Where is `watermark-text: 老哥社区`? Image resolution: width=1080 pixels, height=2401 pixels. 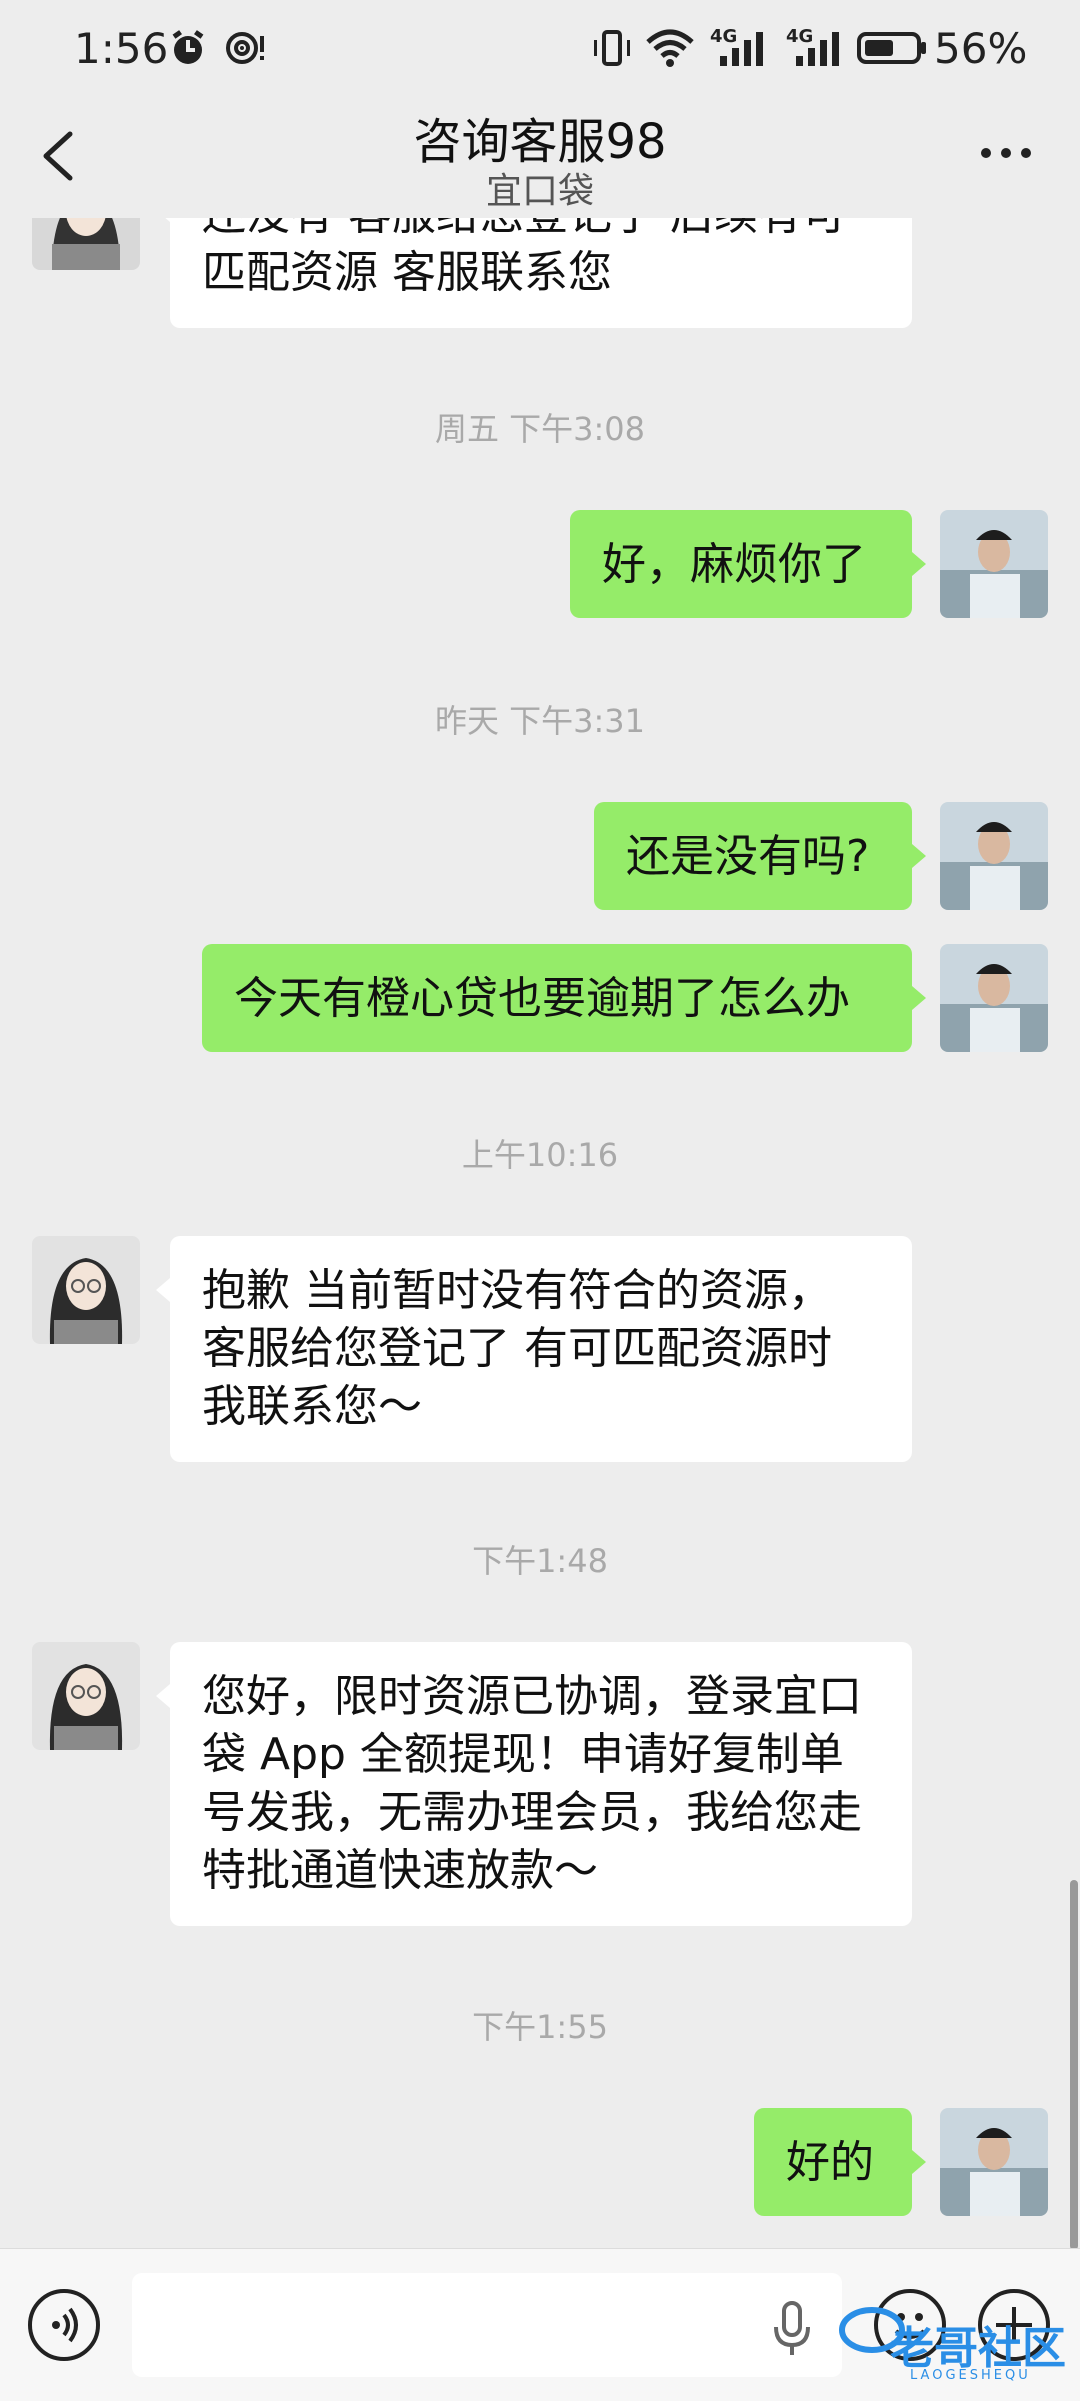 watermark-text: 老哥社区 is located at coordinates (978, 2348).